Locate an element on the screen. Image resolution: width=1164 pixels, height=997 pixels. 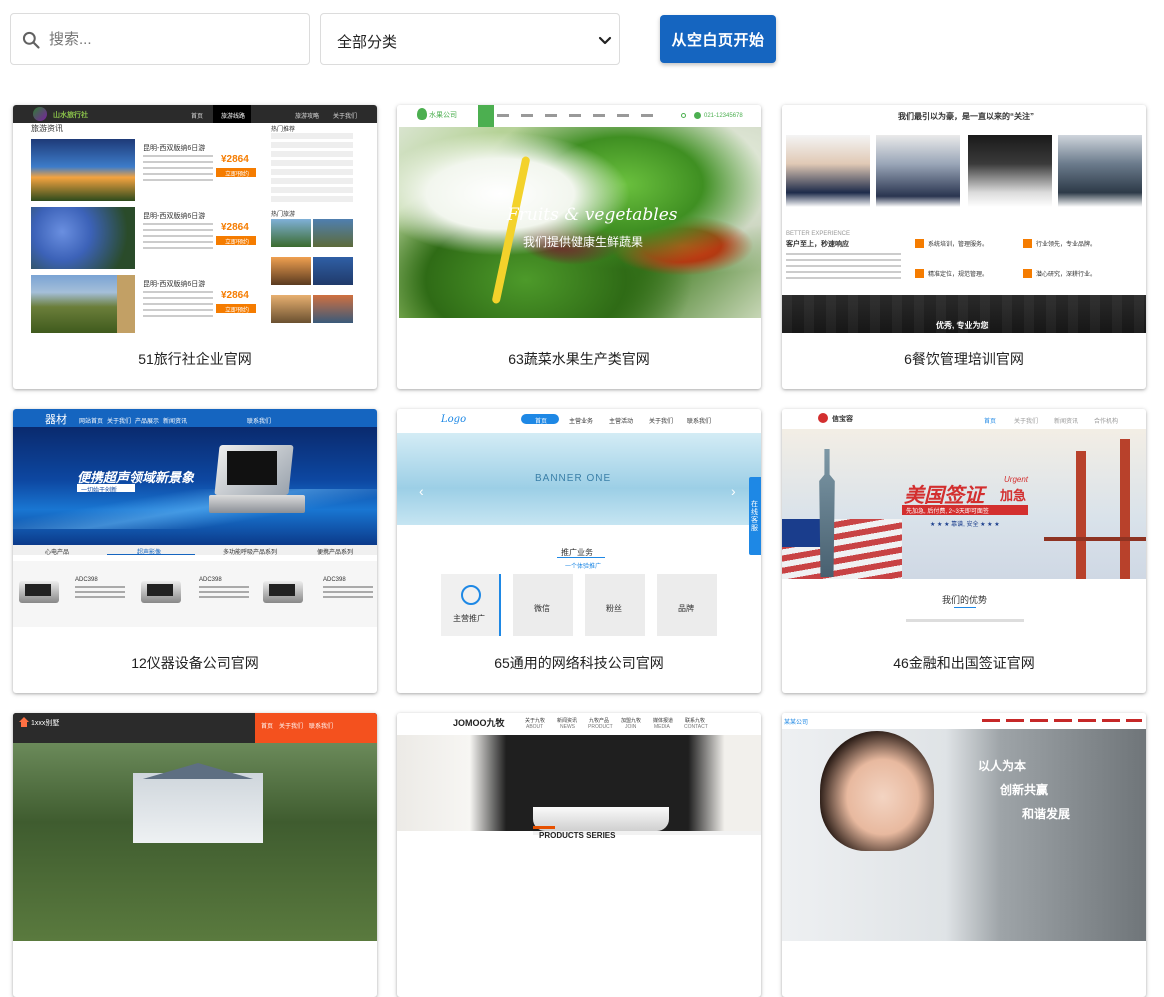
thumb-nav-item: 旅游攻略 is located at coordinates (307, 117).